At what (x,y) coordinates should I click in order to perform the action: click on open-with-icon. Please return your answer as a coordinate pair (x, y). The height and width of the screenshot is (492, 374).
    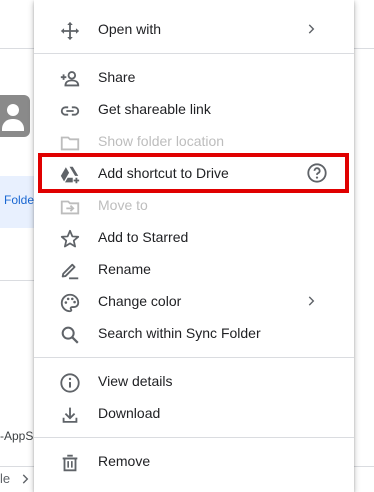
    Looking at the image, I should click on (70, 31).